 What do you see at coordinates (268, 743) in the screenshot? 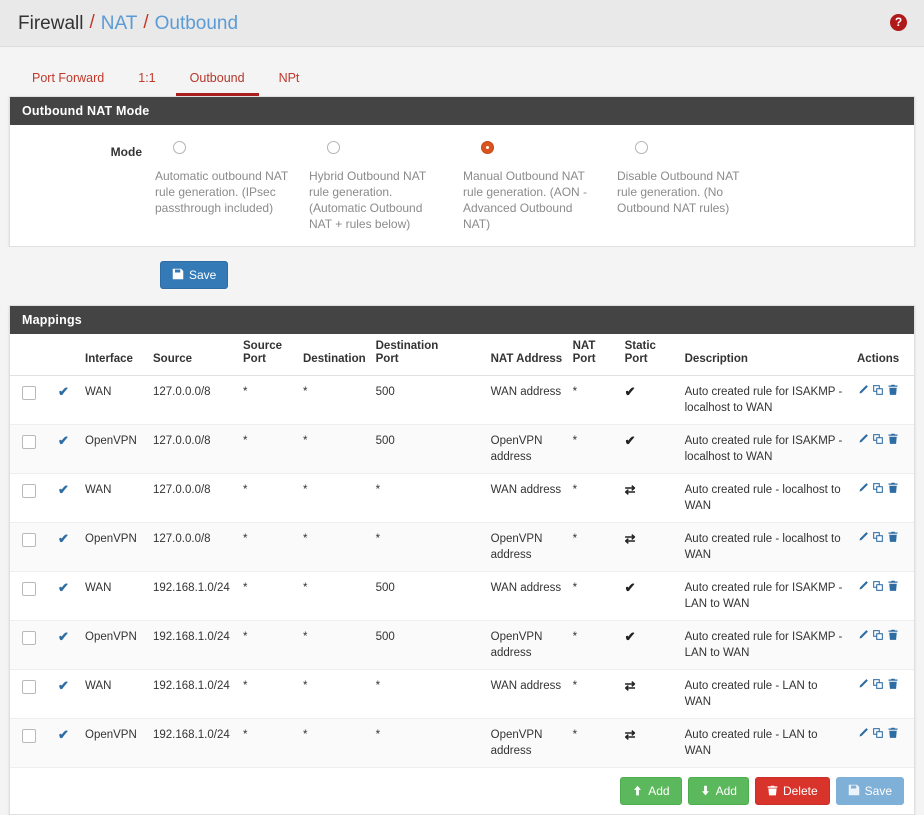
I see `cell-source-port: *` at bounding box center [268, 743].